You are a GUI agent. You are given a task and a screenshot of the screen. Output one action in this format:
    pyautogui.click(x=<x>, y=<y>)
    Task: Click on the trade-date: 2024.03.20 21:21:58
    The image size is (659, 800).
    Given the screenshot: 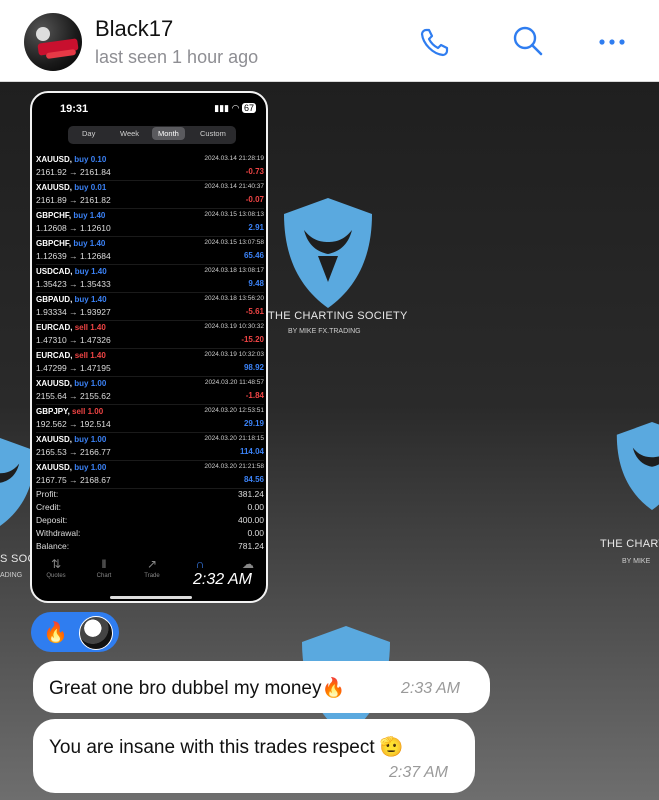 What is the action you would take?
    pyautogui.click(x=234, y=466)
    